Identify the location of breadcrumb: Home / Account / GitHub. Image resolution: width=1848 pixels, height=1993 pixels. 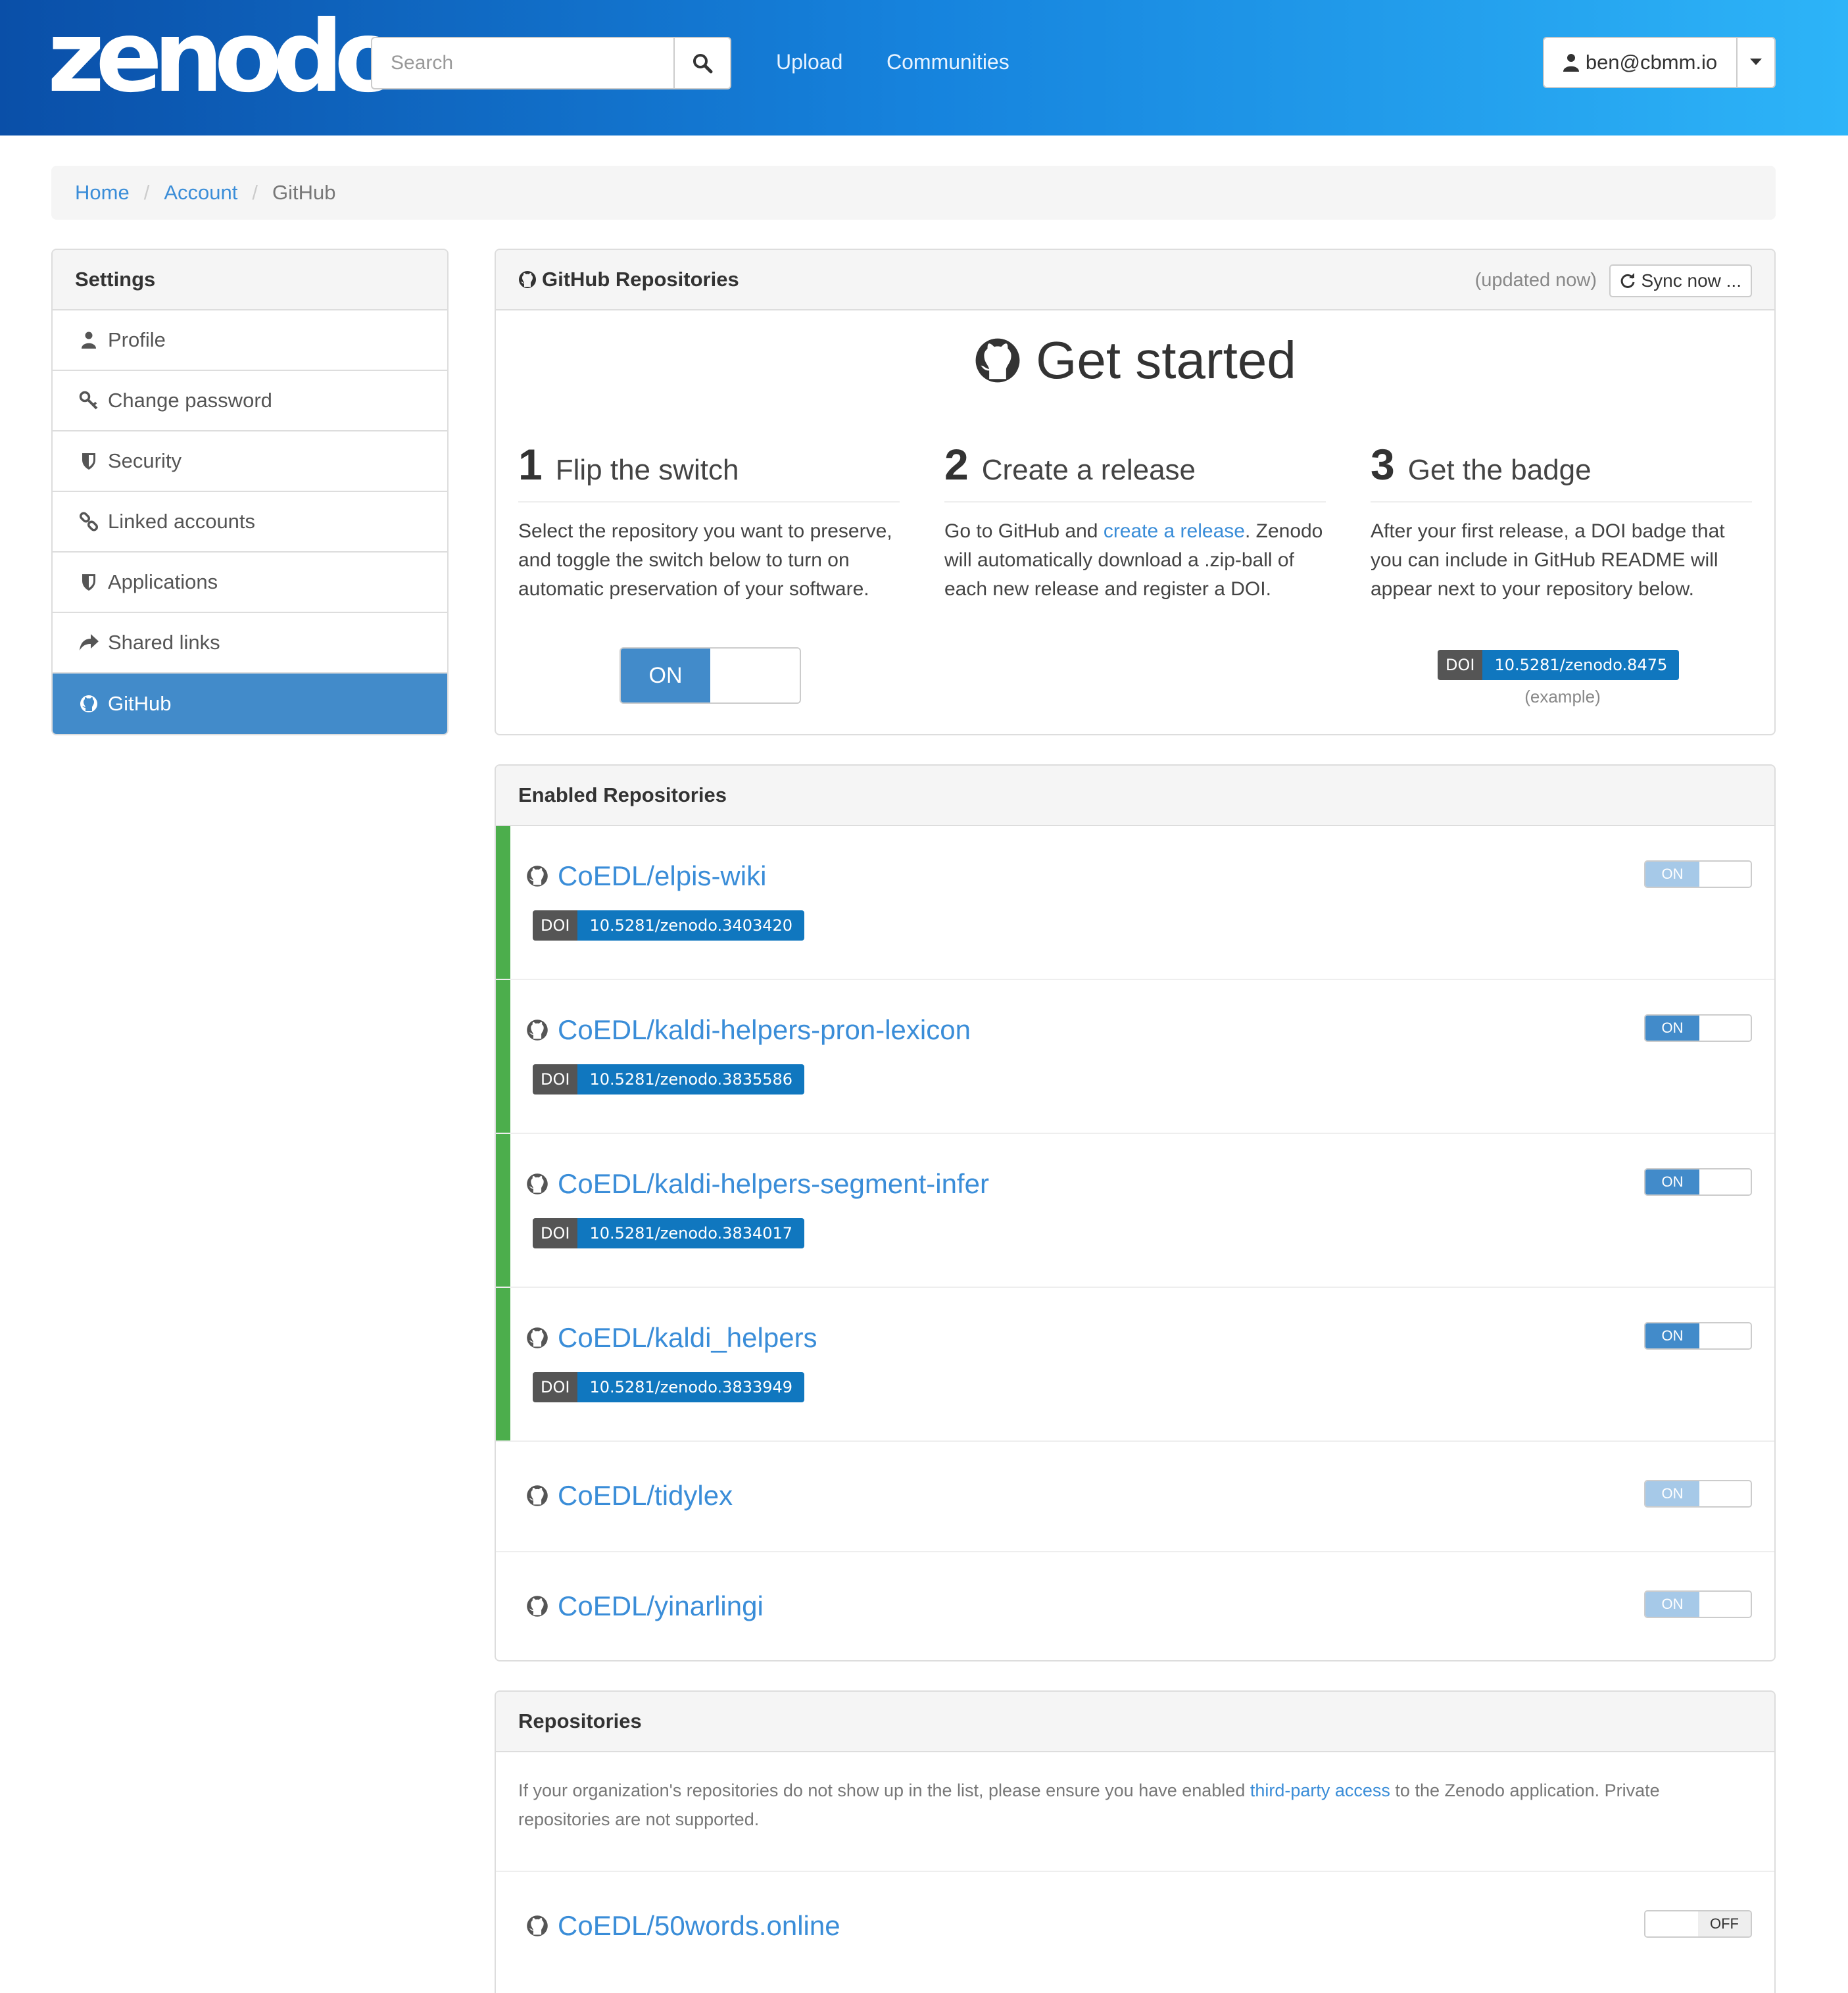
(913, 193).